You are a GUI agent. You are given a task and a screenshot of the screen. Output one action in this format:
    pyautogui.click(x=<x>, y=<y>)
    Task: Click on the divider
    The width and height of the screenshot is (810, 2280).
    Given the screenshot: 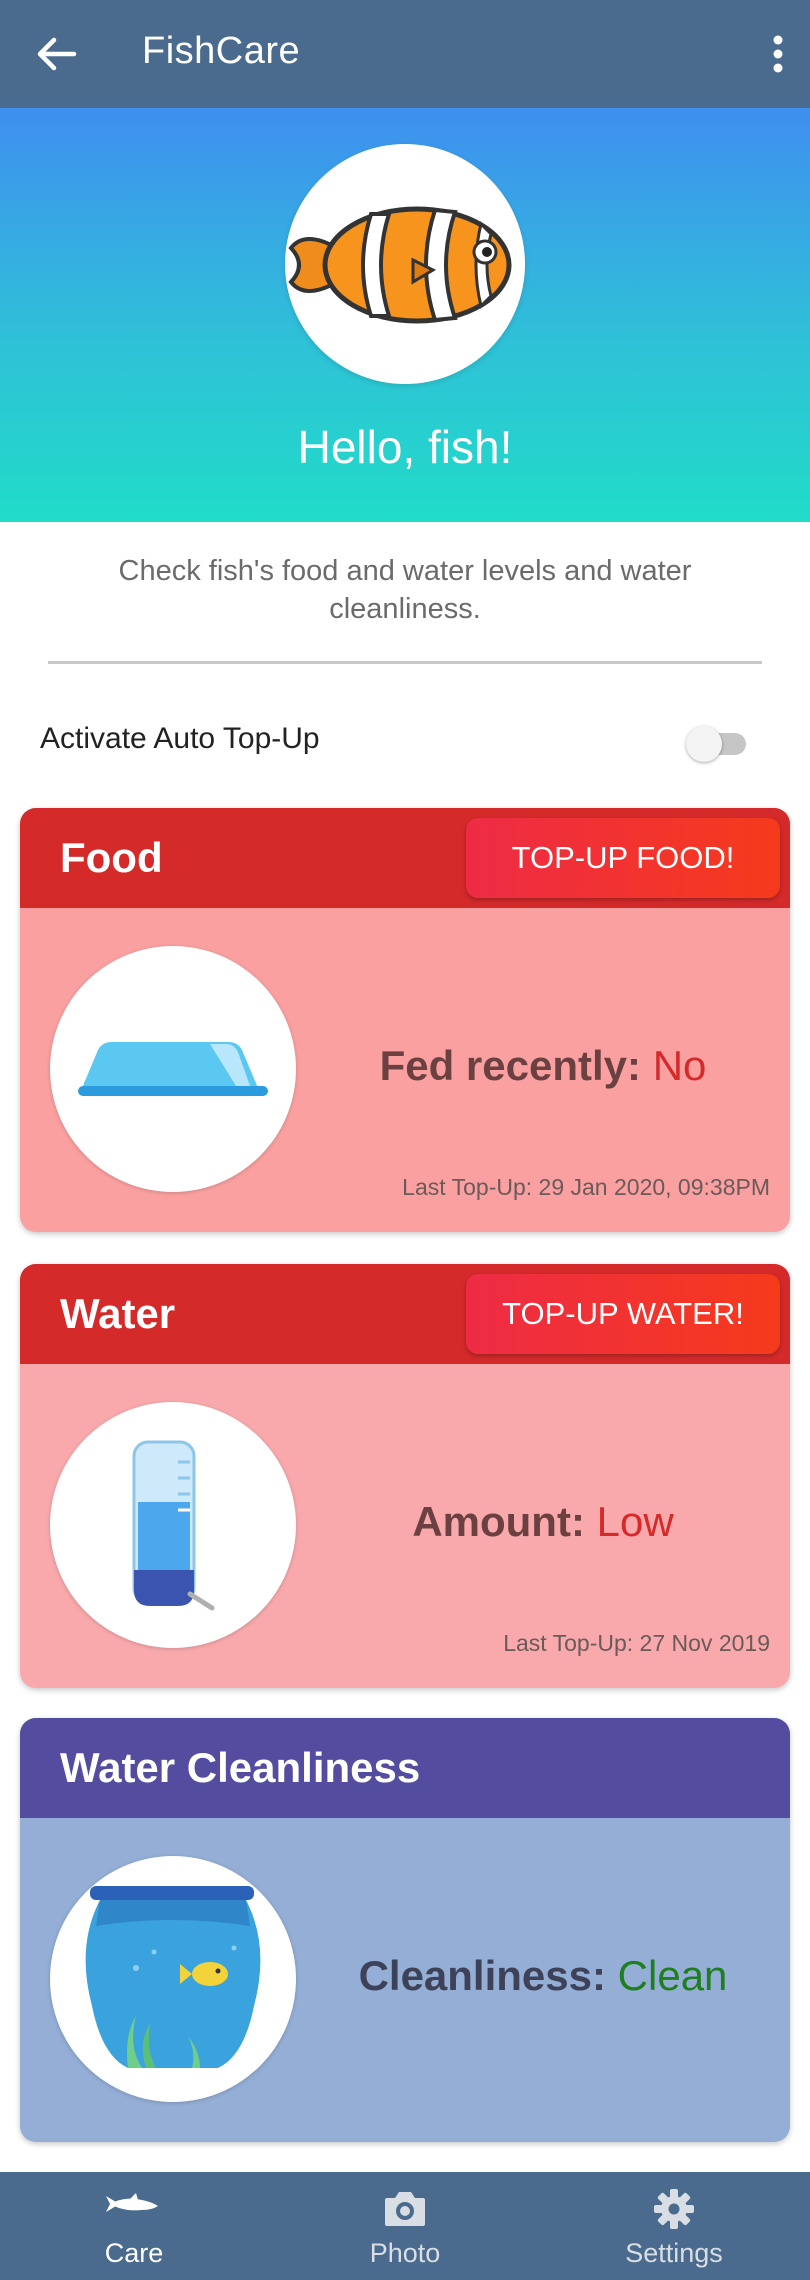 What is the action you would take?
    pyautogui.click(x=405, y=662)
    